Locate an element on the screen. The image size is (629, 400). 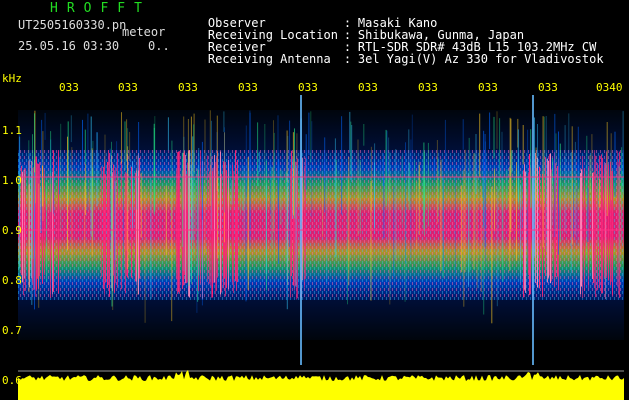
power-trace is located at coordinates (321, 384).